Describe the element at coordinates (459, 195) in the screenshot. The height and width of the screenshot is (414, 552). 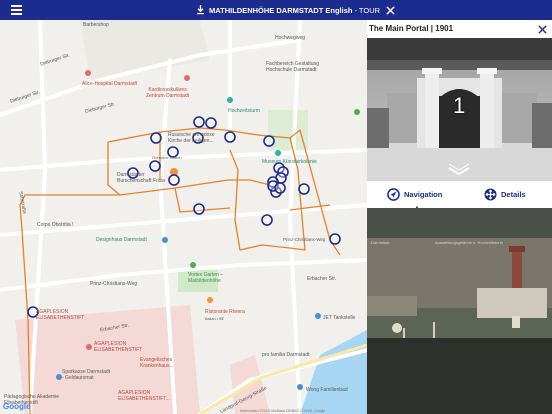
I see `action-row: Navigation ▲ Details` at that location.